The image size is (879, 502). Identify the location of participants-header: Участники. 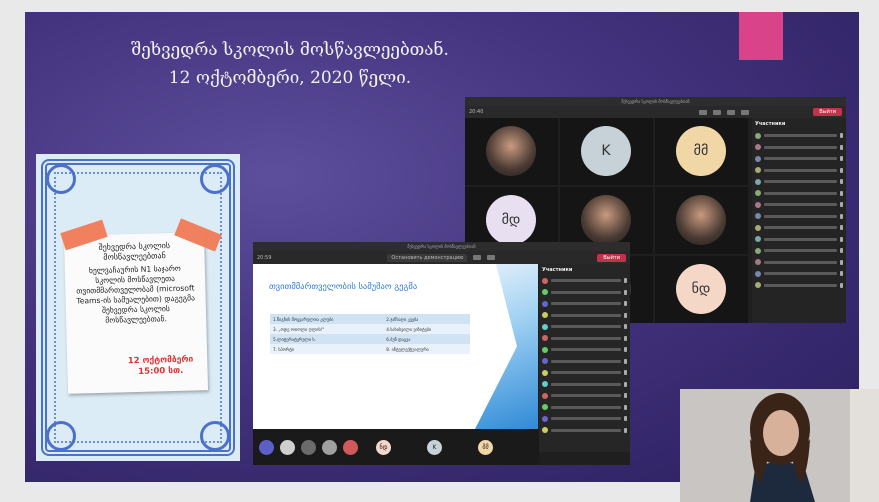
(770, 124).